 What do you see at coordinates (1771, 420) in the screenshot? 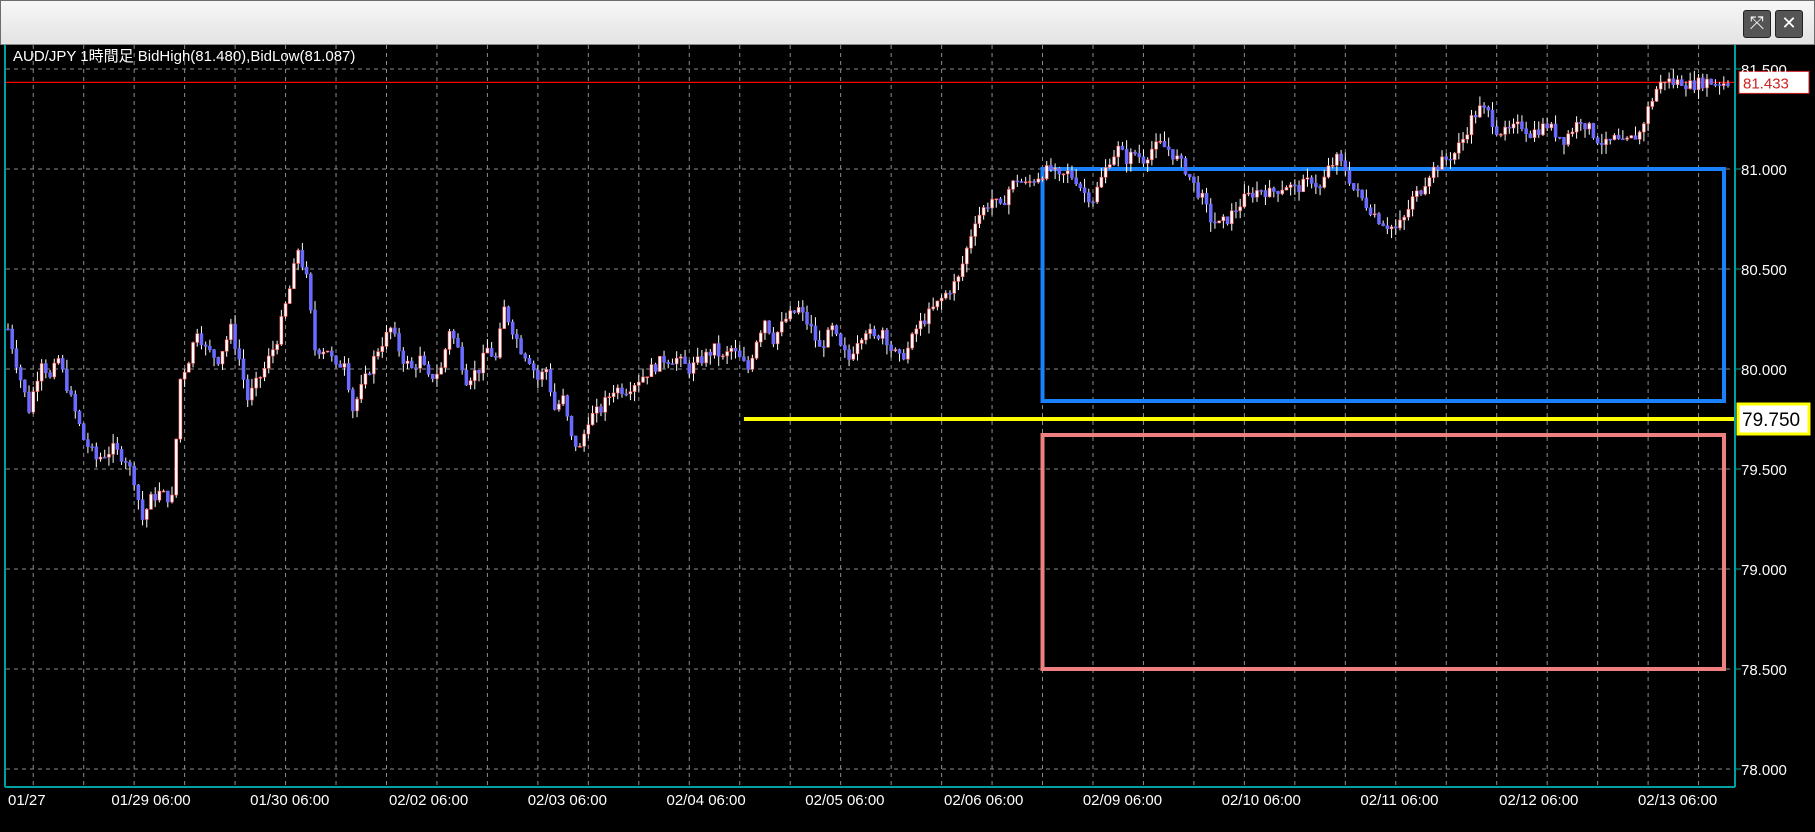
I see `yellow-level-label: 79.750` at bounding box center [1771, 420].